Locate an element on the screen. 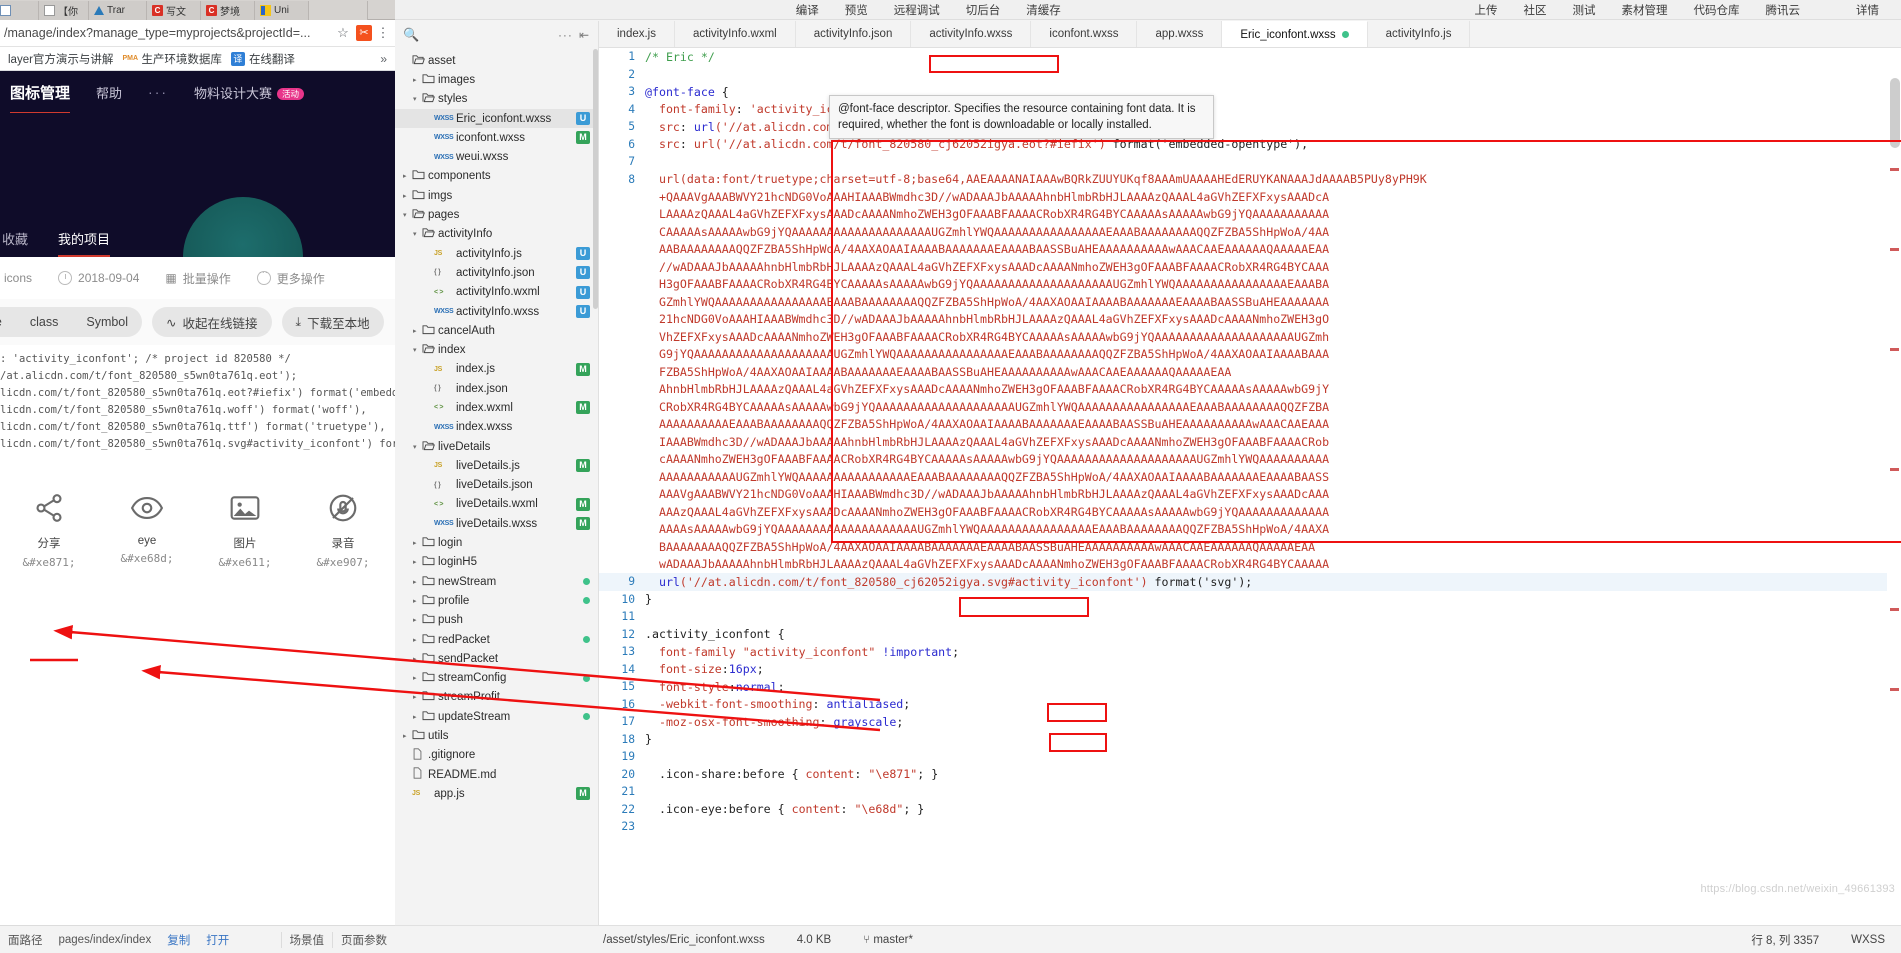  browser-tab: Trar is located at coordinates (119, 10).